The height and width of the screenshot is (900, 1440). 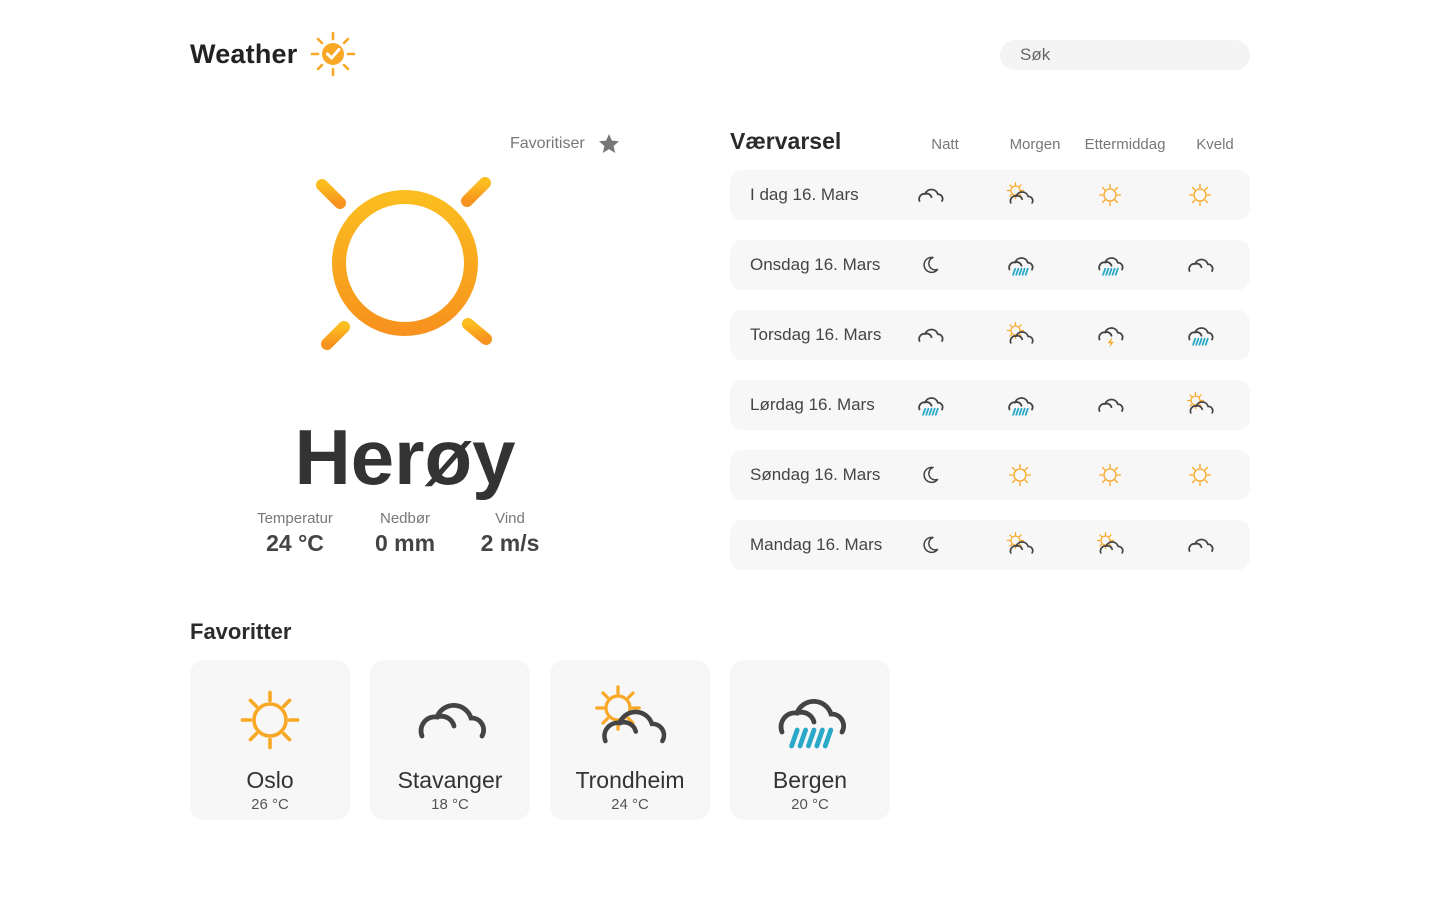 I want to click on forecast-header: Værvarsel Natt Morgen Ettermiddag Kveld, so click(x=990, y=149).